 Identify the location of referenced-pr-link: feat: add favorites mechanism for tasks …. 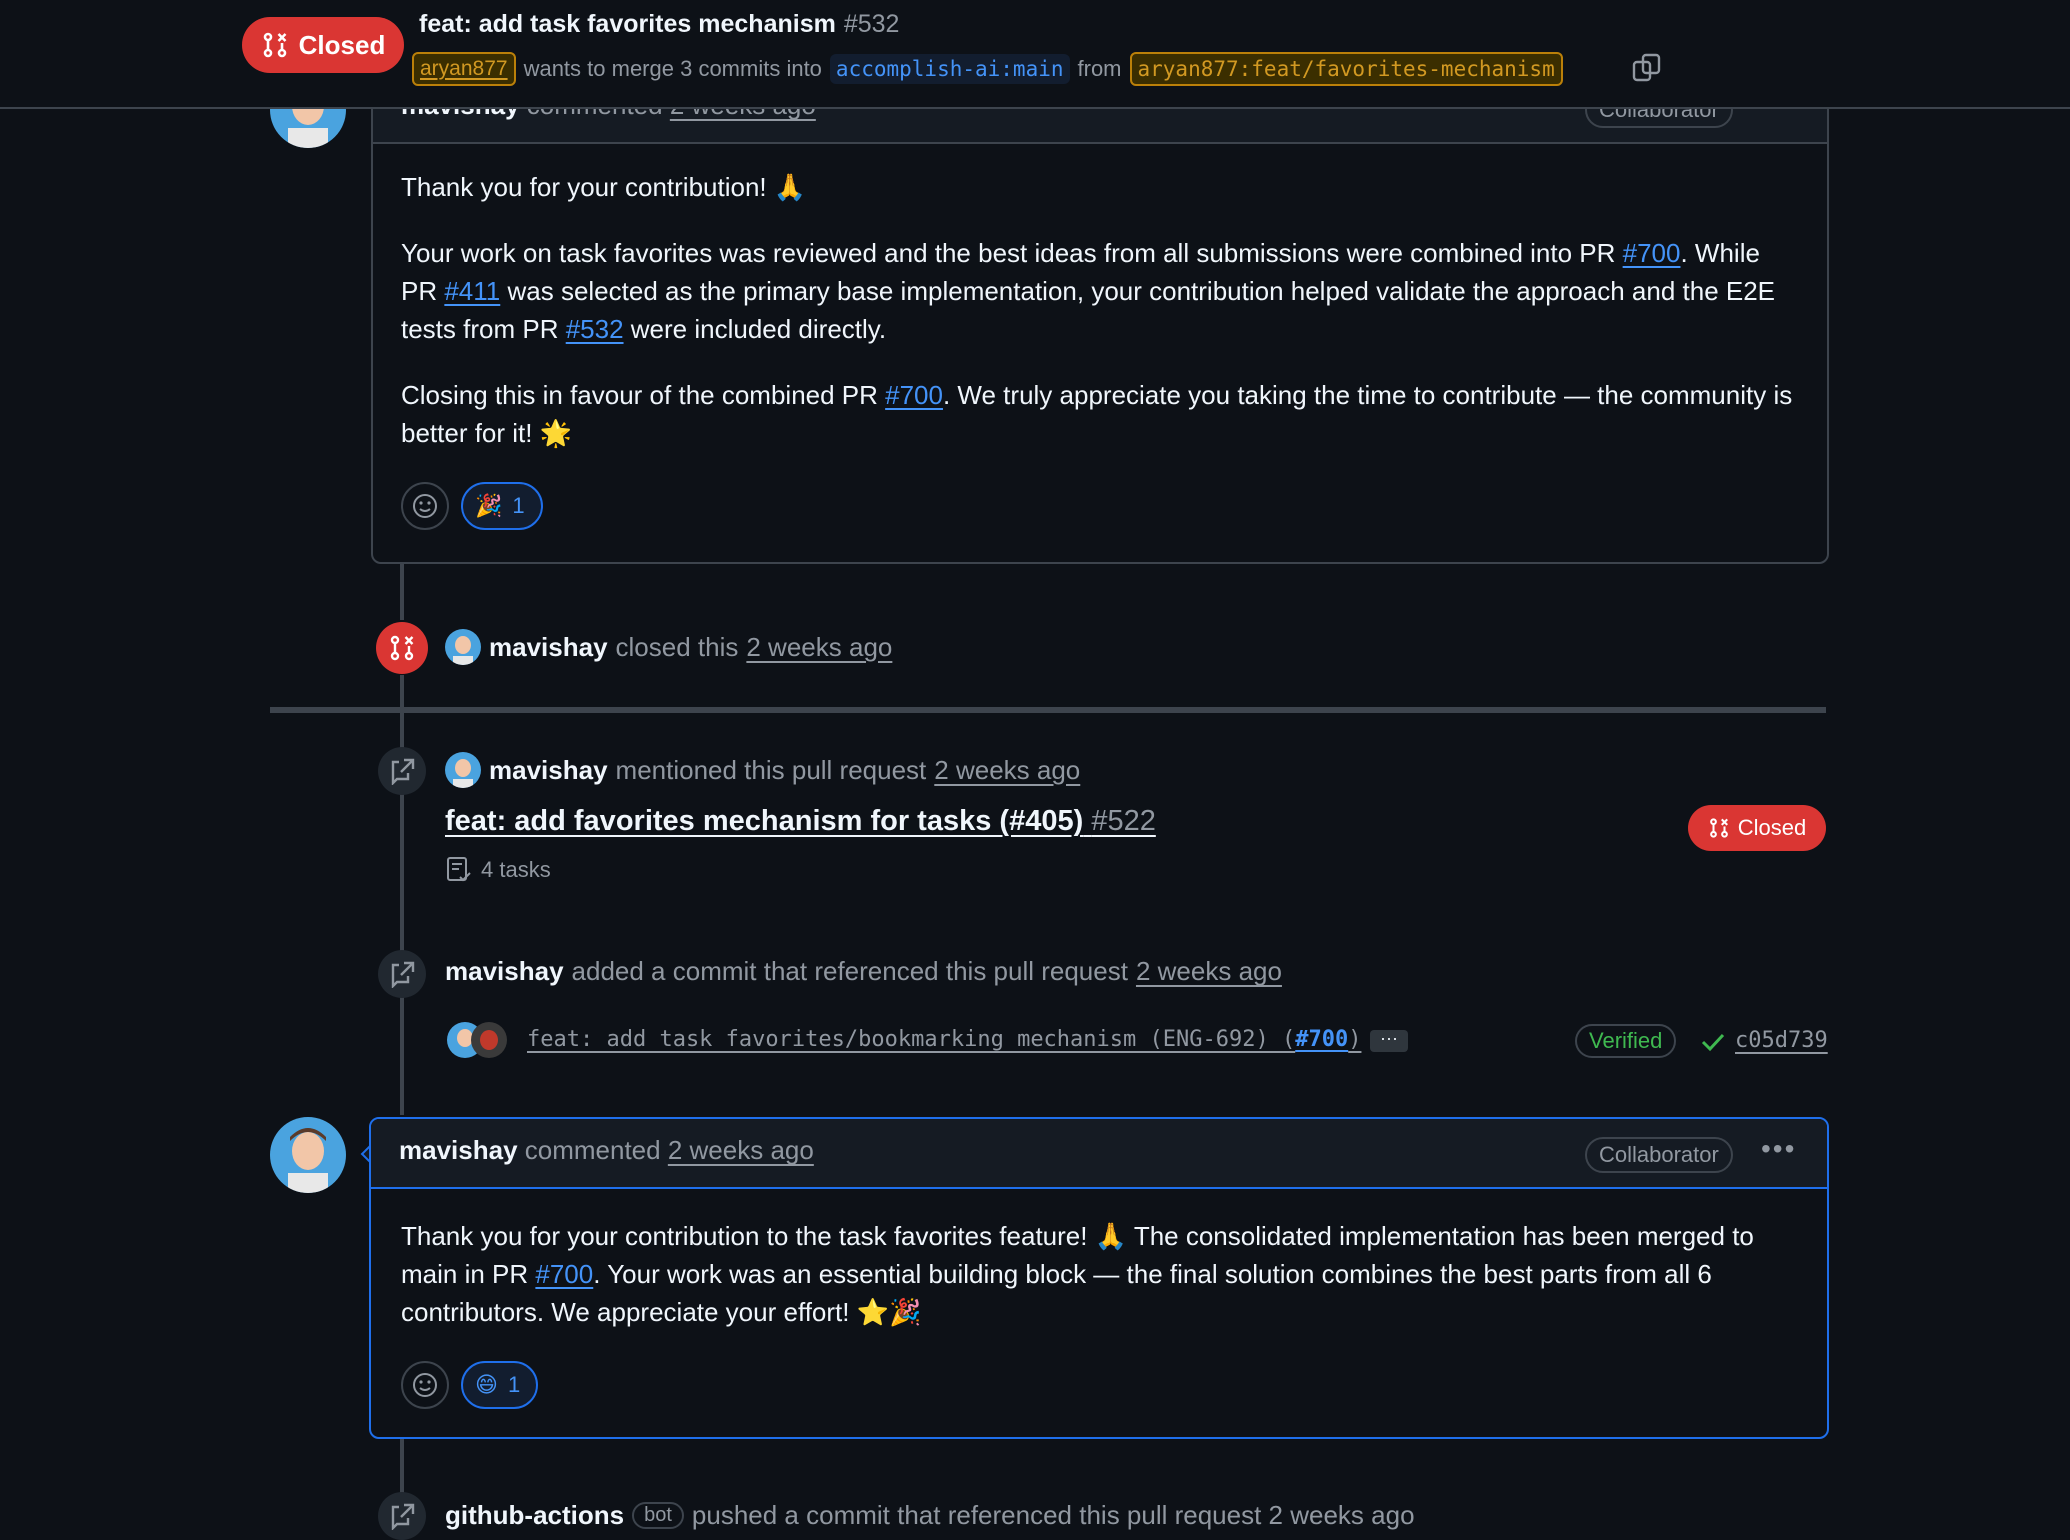
(800, 821).